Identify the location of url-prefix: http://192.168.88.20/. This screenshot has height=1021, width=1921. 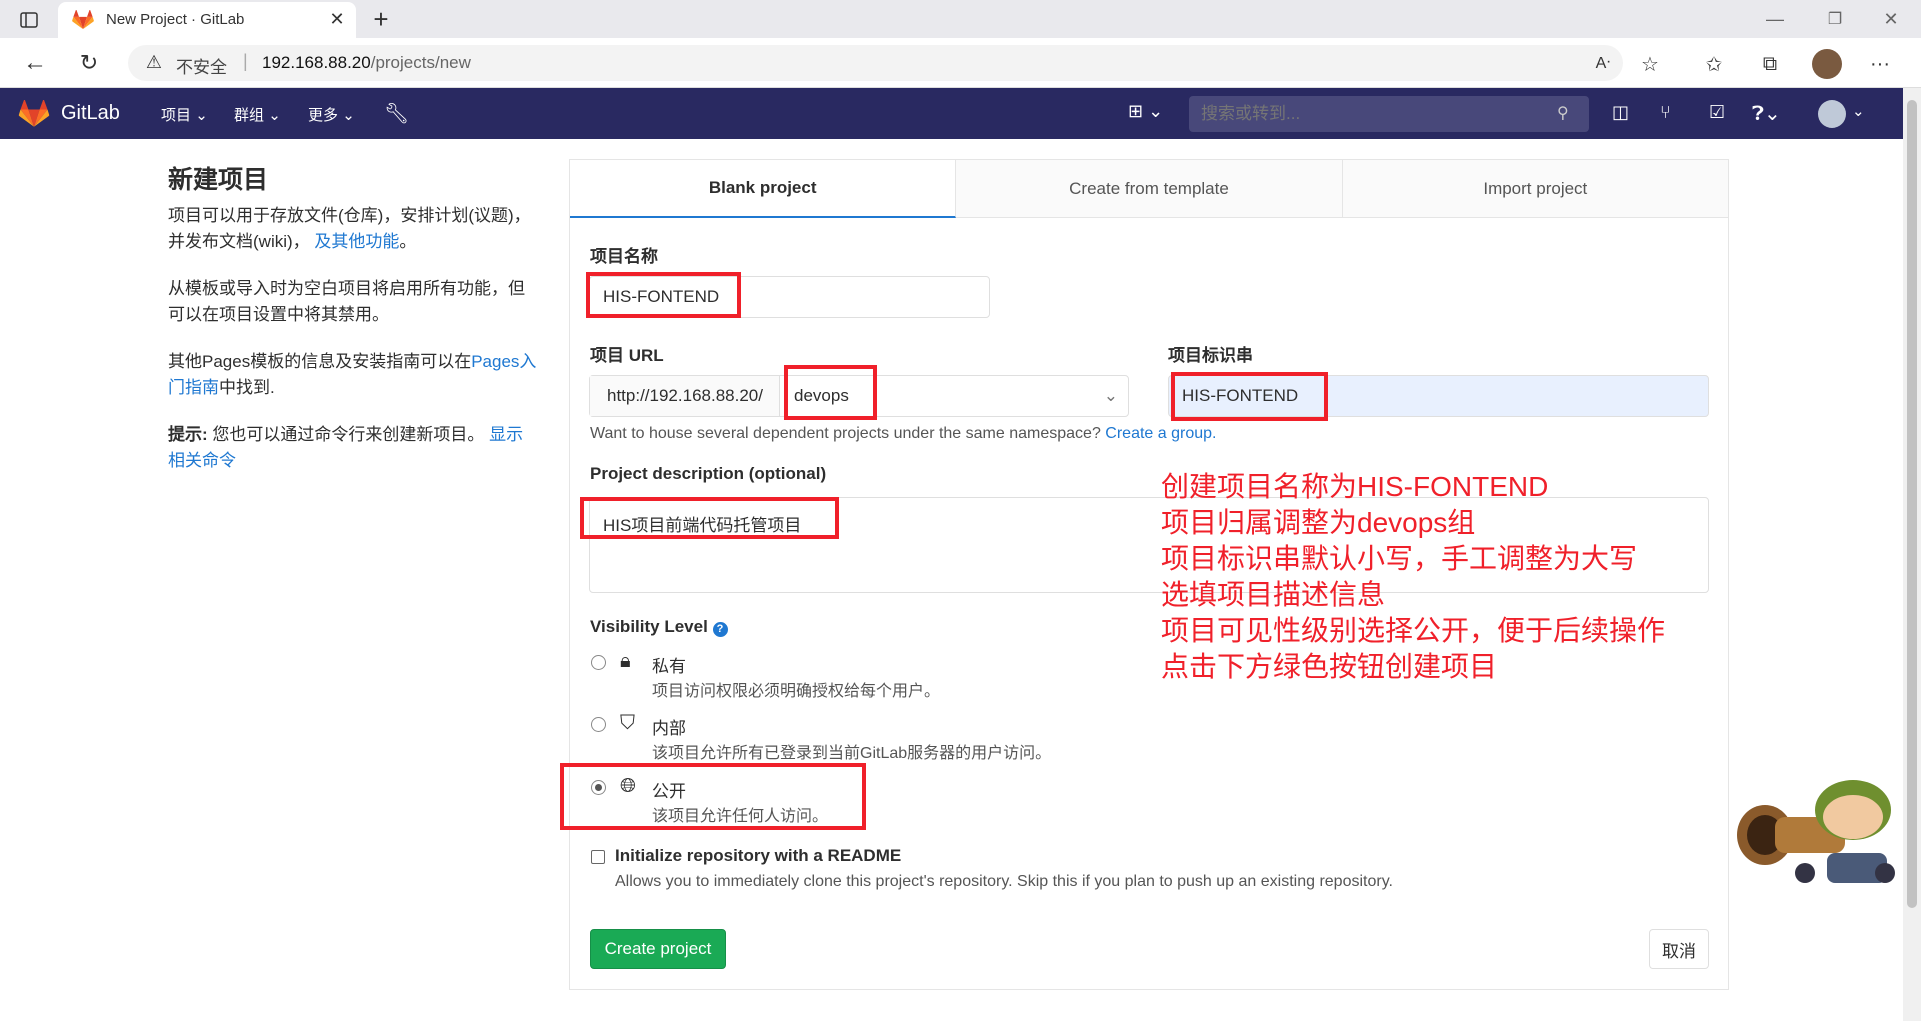
(685, 396).